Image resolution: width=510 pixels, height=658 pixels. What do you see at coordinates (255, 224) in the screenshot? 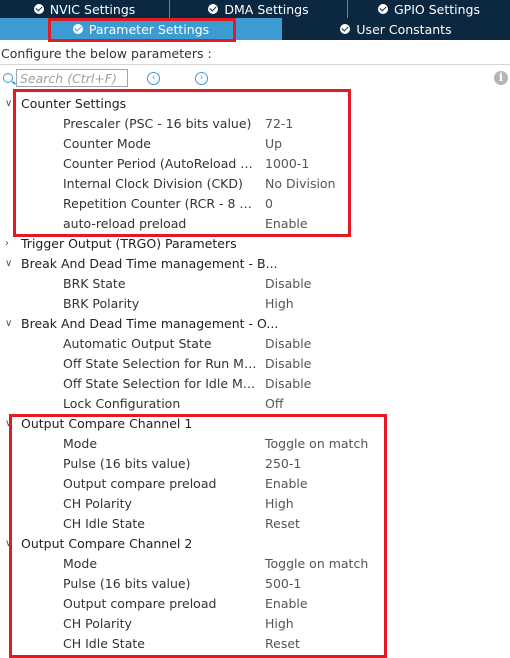
I see `parameter-row: auto-reload preload Enable` at bounding box center [255, 224].